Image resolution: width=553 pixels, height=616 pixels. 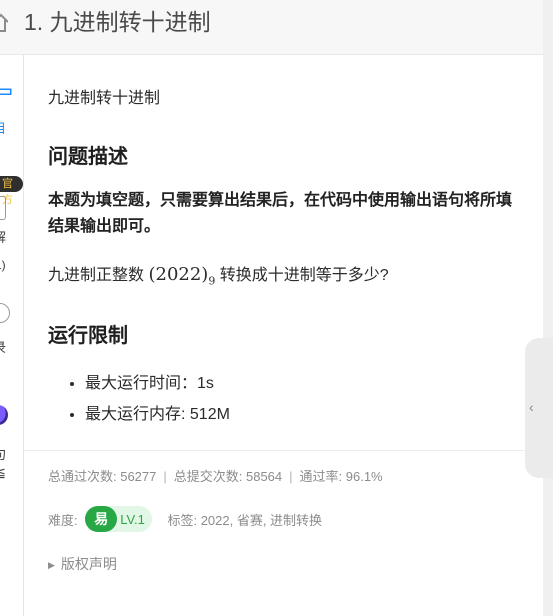 I want to click on stat-total-passed: 总通过次数: 56277, so click(x=102, y=476).